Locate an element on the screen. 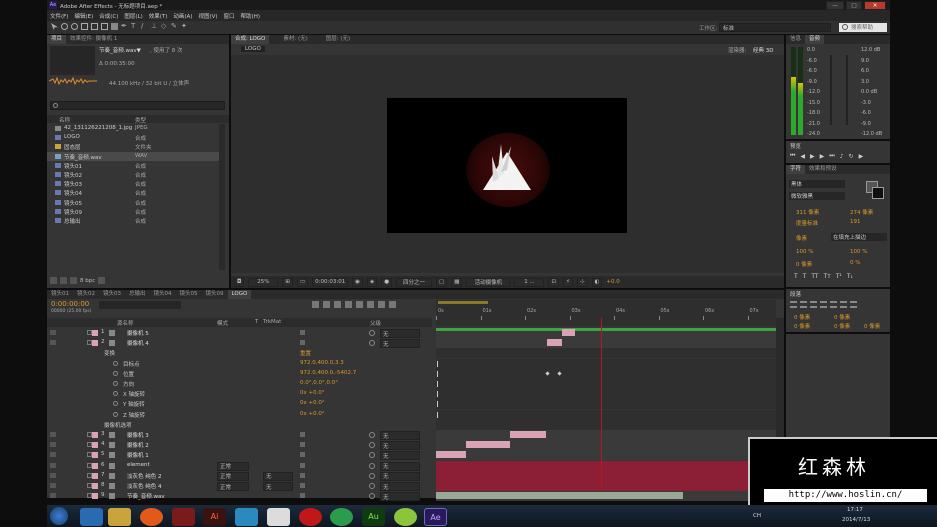 This screenshot has width=937, height=527. timeline-tab: 镜头04 is located at coordinates (163, 294).